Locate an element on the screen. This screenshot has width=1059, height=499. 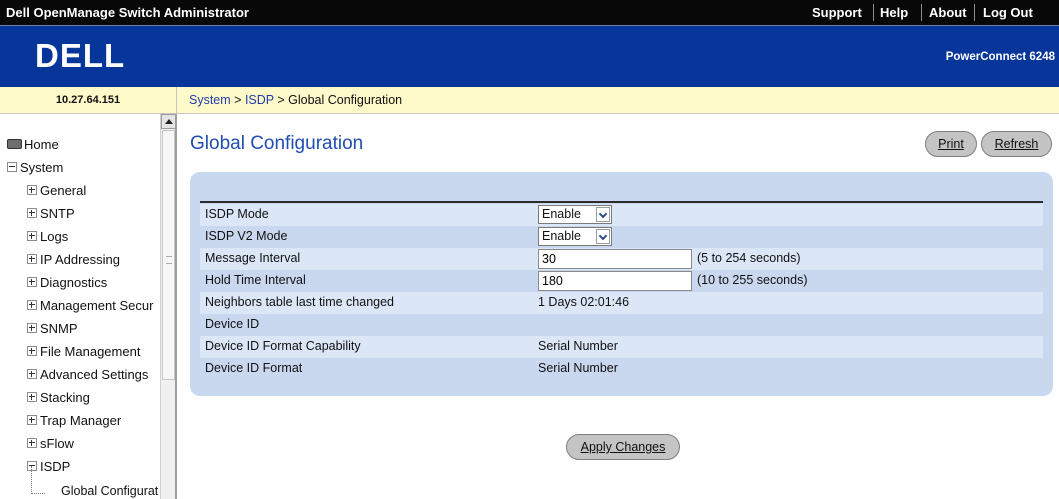
print-button: Print is located at coordinates (951, 144).